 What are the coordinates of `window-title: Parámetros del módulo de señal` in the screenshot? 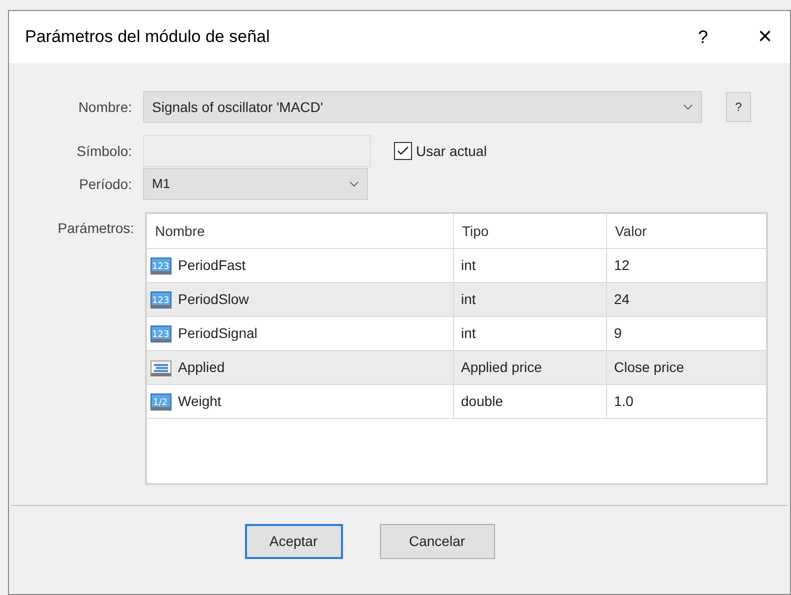 It's located at (148, 37).